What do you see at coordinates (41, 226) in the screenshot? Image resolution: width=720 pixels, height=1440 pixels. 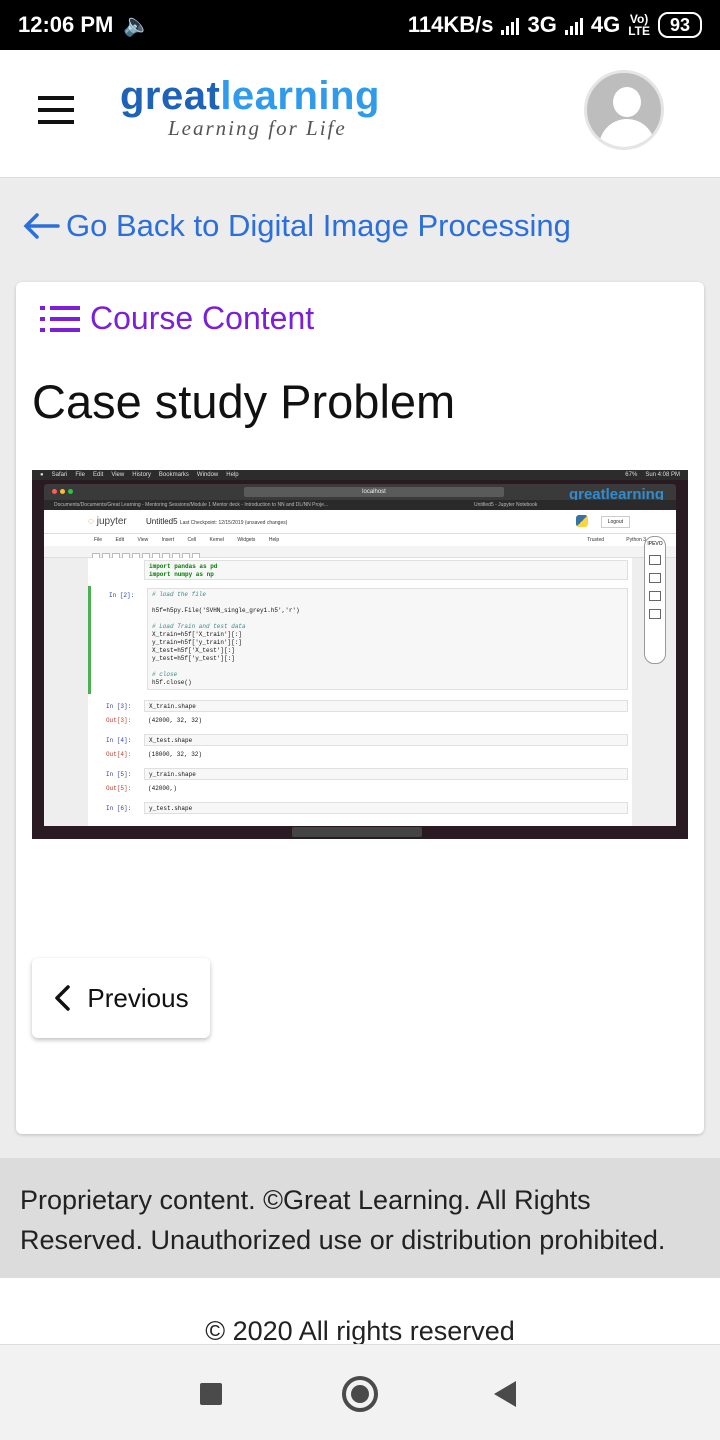 I see `arrow-left-icon` at bounding box center [41, 226].